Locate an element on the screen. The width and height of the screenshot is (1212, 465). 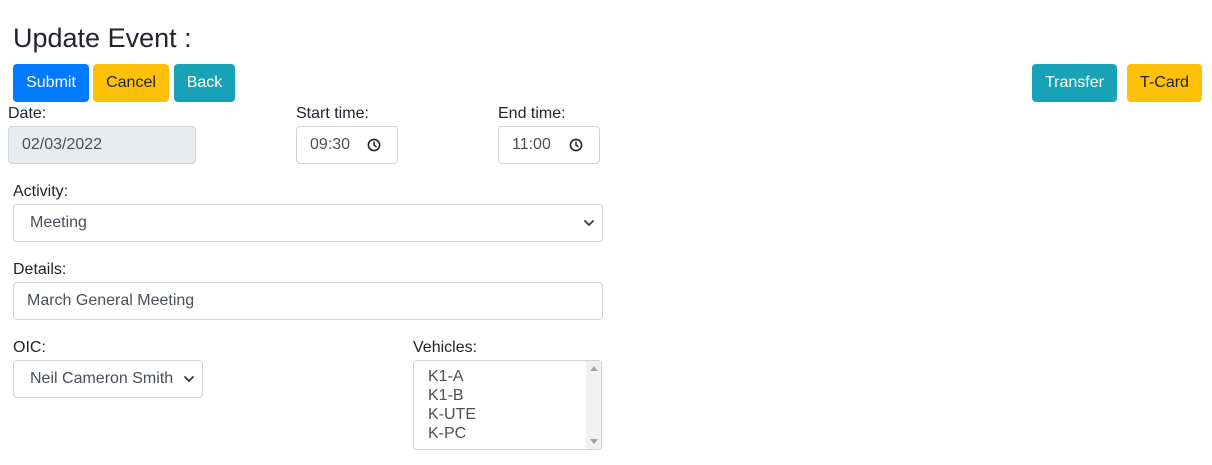
vehicles-label: Vehicles: is located at coordinates (445, 347).